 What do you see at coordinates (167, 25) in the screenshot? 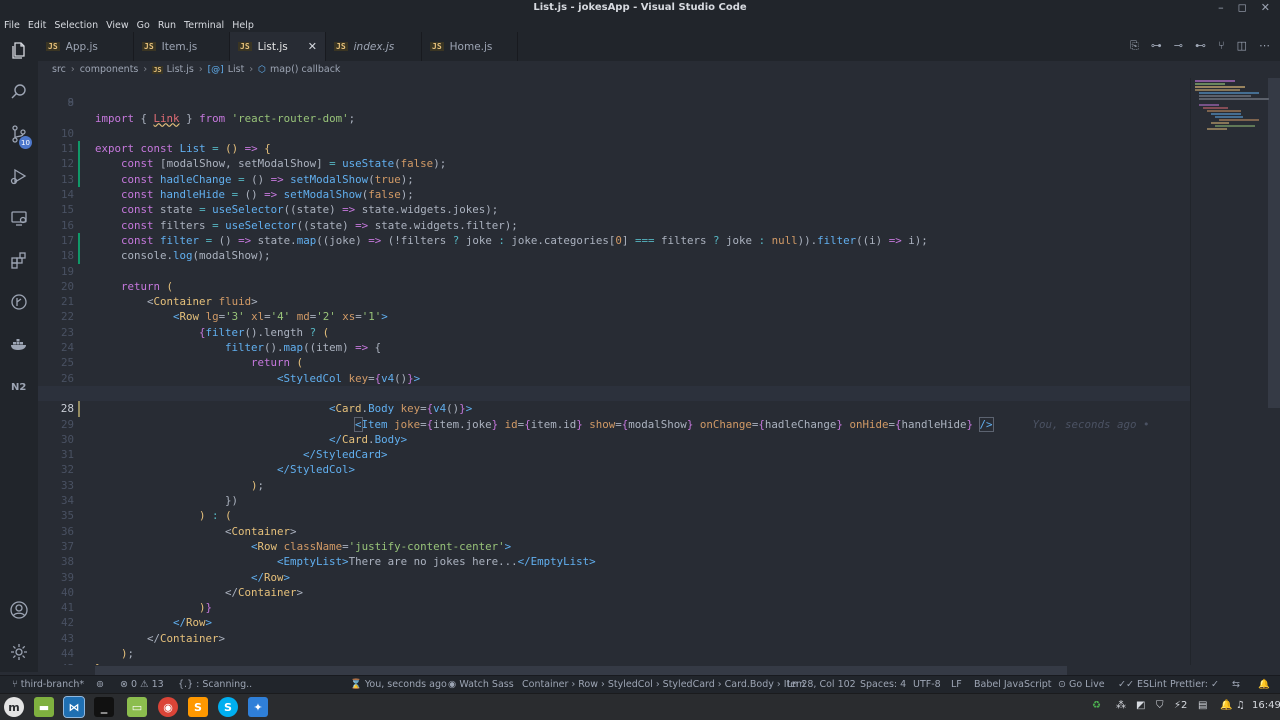
I see `menu-run: Run` at bounding box center [167, 25].